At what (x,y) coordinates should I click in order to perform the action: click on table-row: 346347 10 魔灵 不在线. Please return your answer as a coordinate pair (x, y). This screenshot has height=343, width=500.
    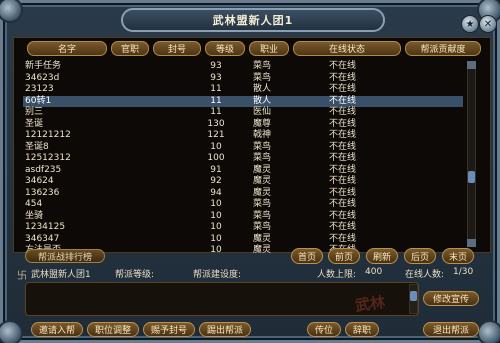
    Looking at the image, I should click on (243, 240).